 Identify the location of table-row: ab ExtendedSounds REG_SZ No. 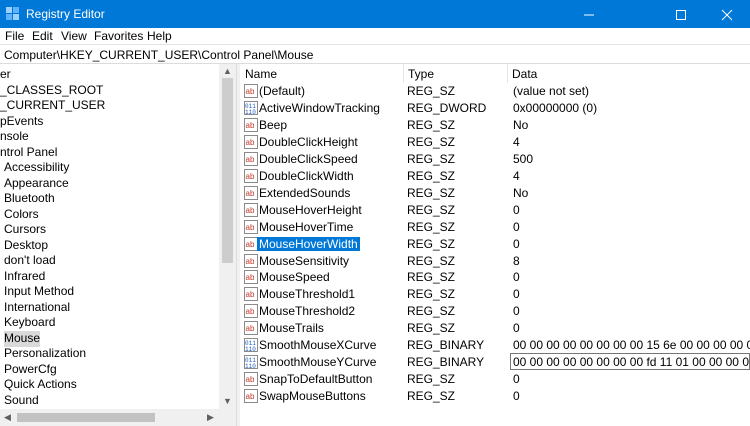
(495, 193).